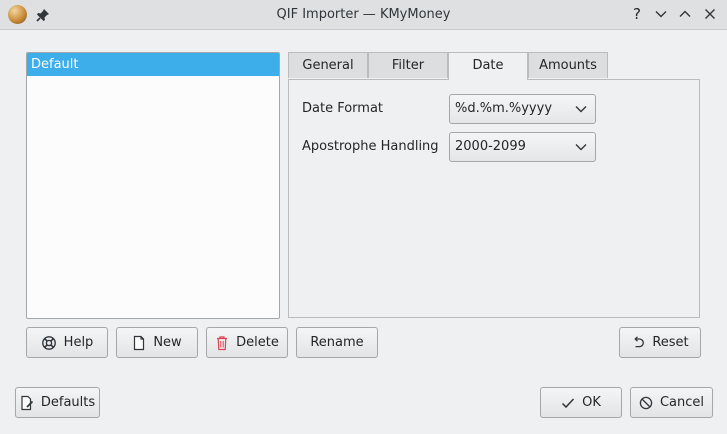 The image size is (727, 434). Describe the element at coordinates (328, 65) in the screenshot. I see `tab-general: General` at that location.